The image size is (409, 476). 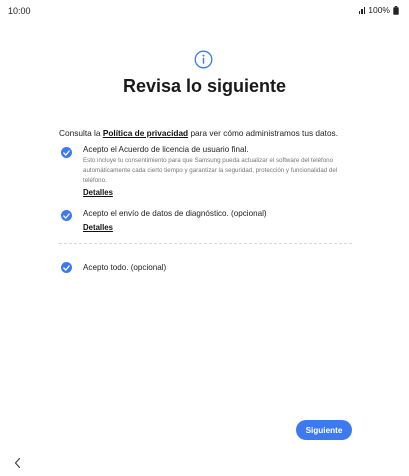 I want to click on intro-prefix: Consulta la, so click(x=81, y=133).